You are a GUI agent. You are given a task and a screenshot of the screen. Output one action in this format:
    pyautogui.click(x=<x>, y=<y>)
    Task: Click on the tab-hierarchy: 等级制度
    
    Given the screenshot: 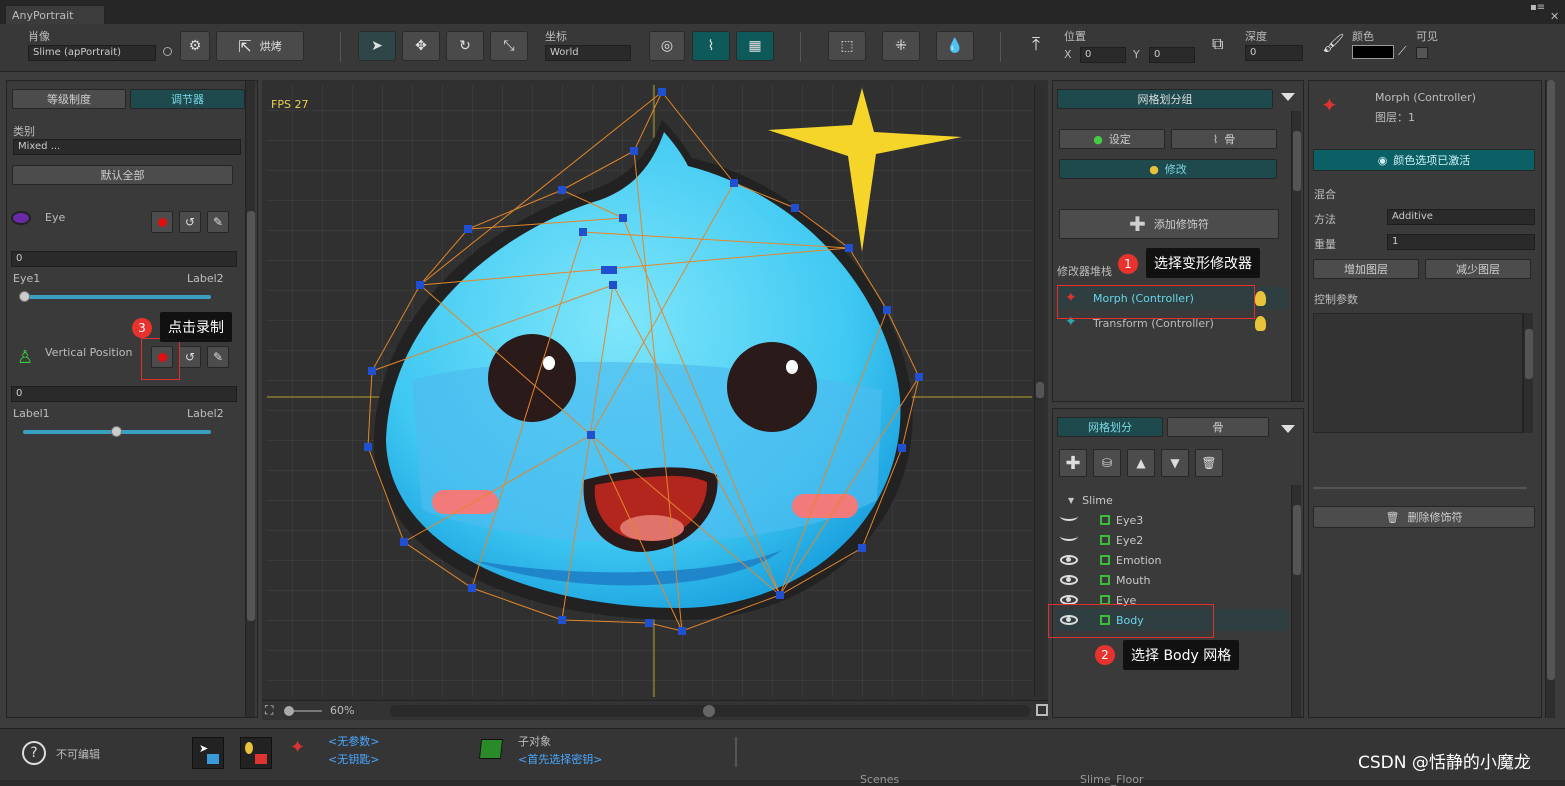 What is the action you would take?
    pyautogui.click(x=69, y=99)
    